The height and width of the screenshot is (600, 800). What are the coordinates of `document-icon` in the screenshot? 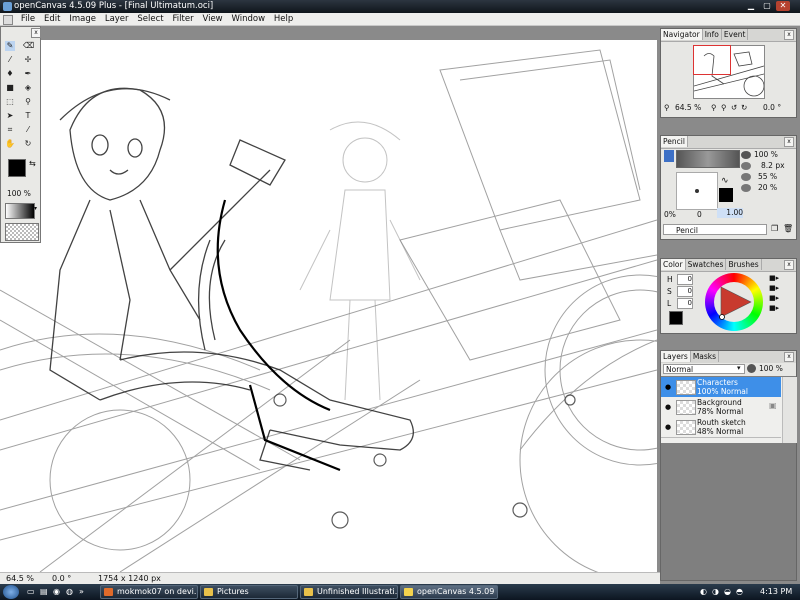 It's located at (8, 20).